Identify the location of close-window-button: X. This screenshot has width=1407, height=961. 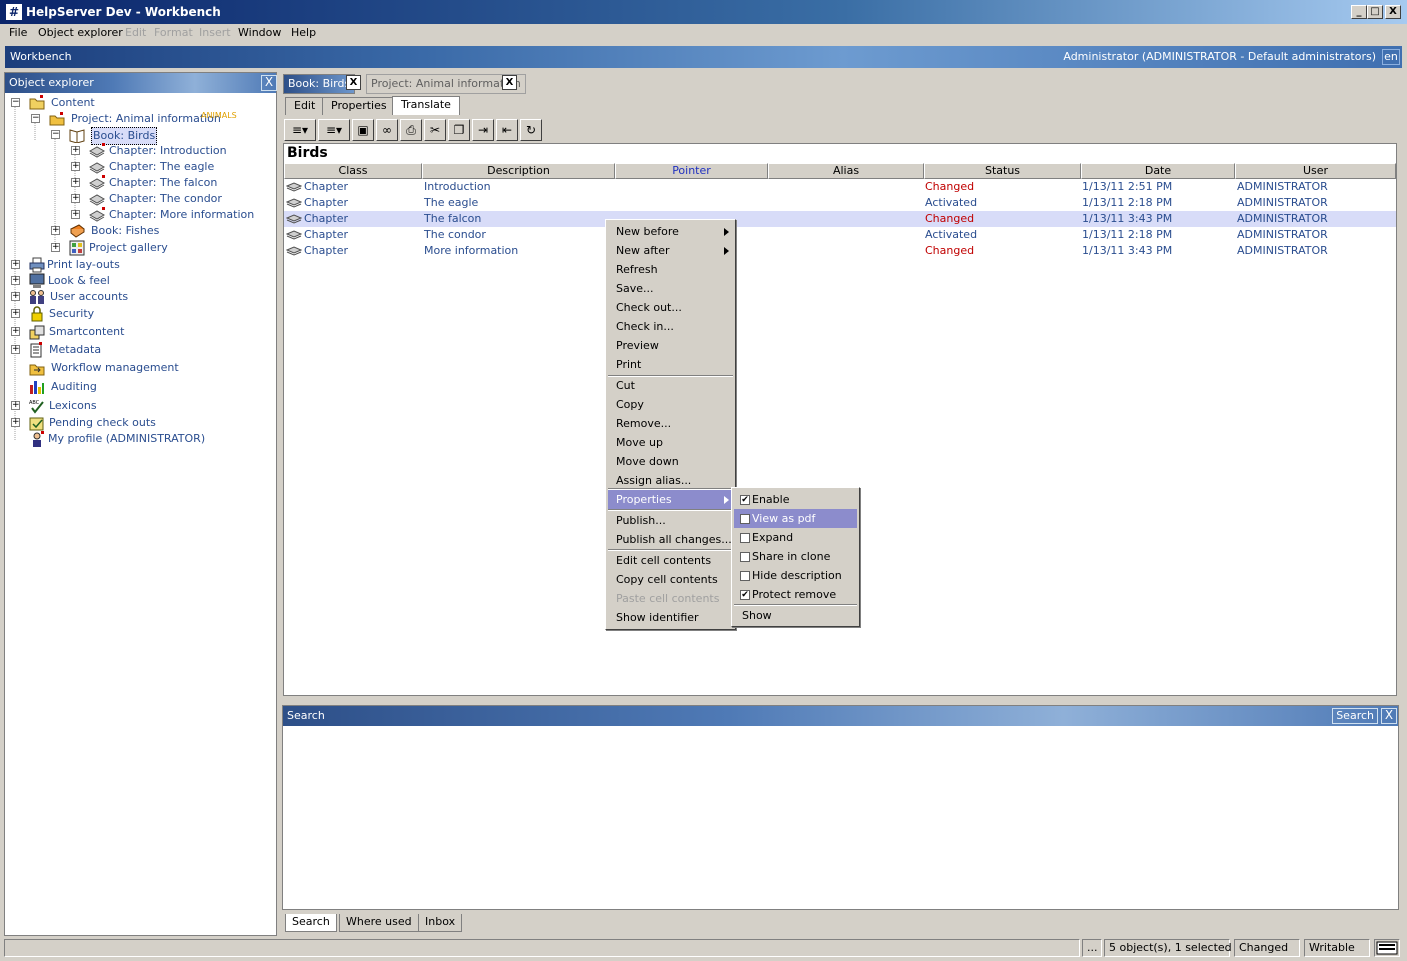
(1393, 12).